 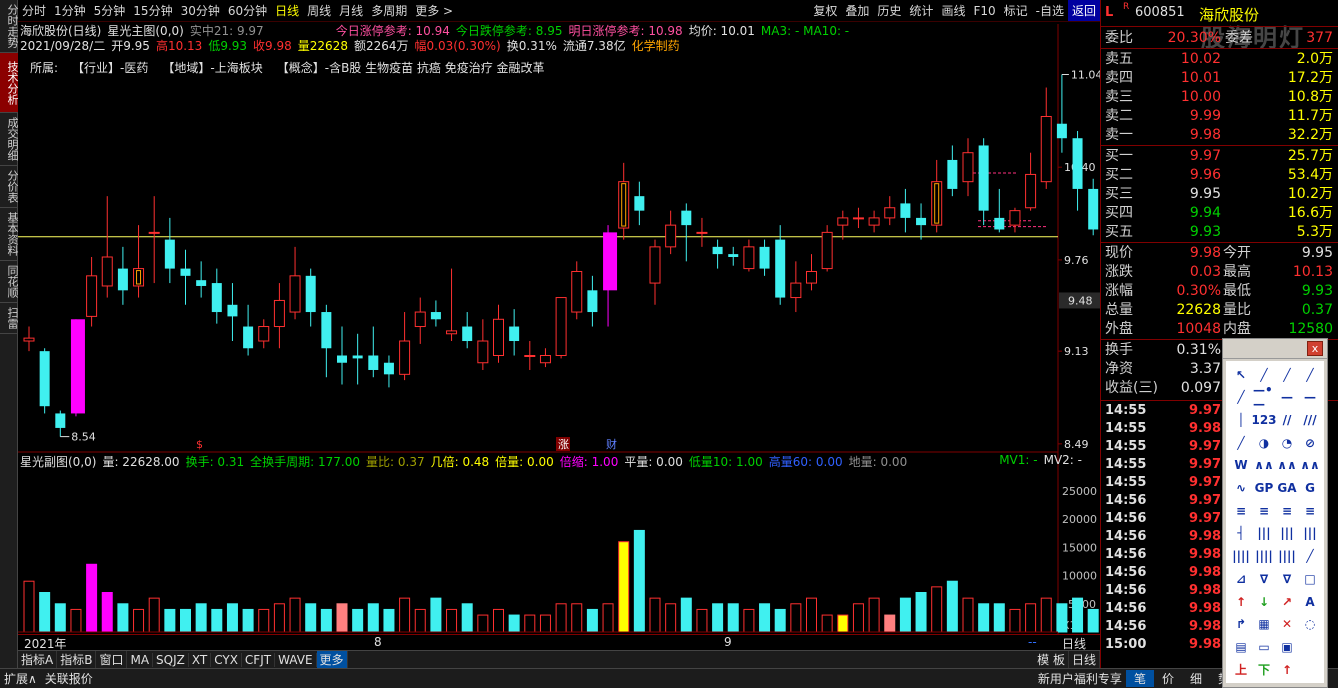 I want to click on draw-tool-14-icon: ◔, so click(x=1287, y=442).